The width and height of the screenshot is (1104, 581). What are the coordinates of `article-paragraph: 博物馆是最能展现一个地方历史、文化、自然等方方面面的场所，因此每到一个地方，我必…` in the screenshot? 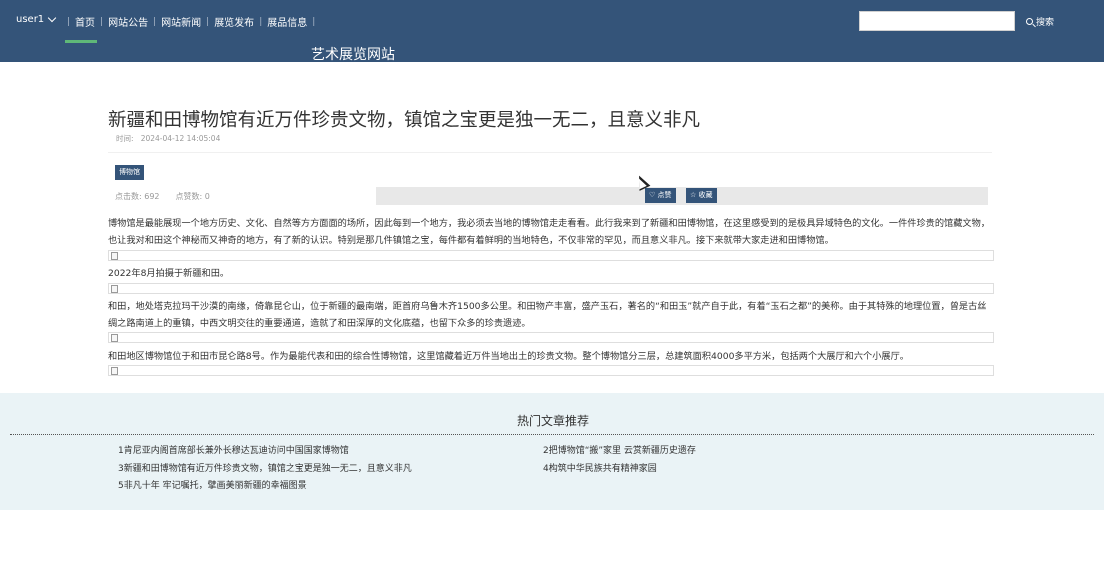 It's located at (549, 232).